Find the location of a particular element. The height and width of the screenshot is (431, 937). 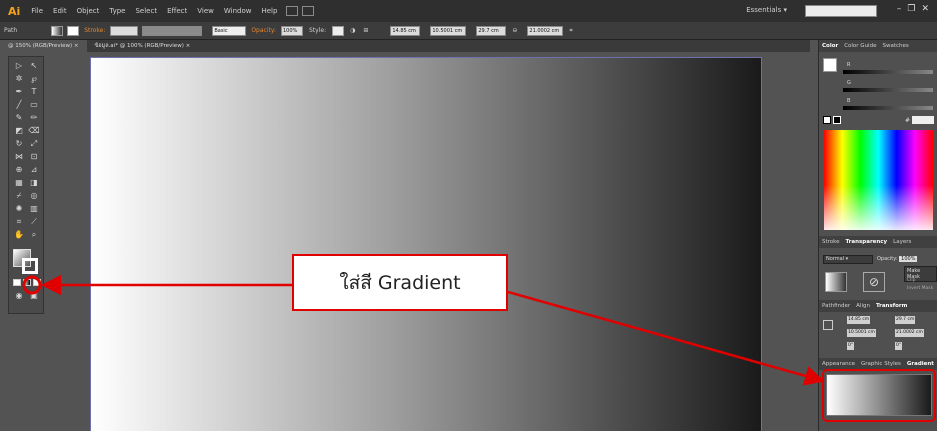

lasso-tool-icon: ℘ is located at coordinates (34, 79).